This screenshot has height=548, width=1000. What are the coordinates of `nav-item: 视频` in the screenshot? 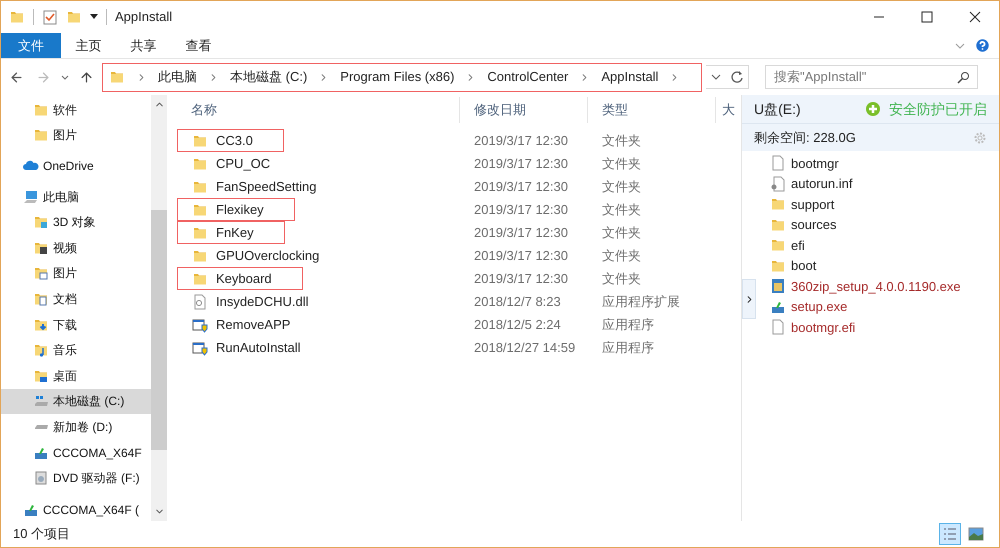 It's located at (76, 247).